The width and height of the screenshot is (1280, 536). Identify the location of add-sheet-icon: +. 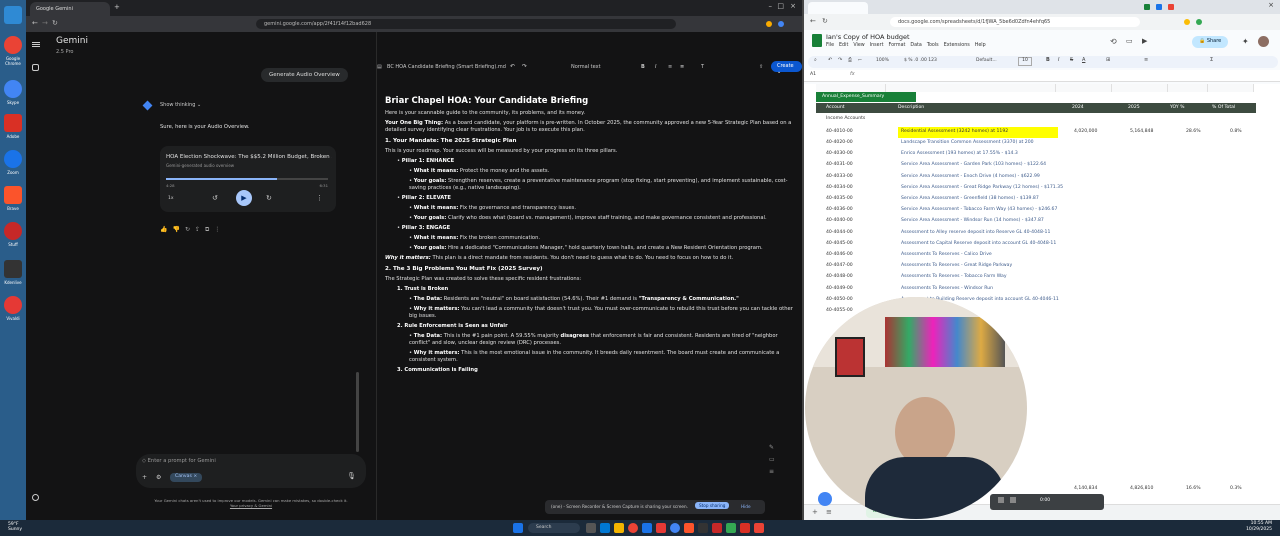
(815, 512).